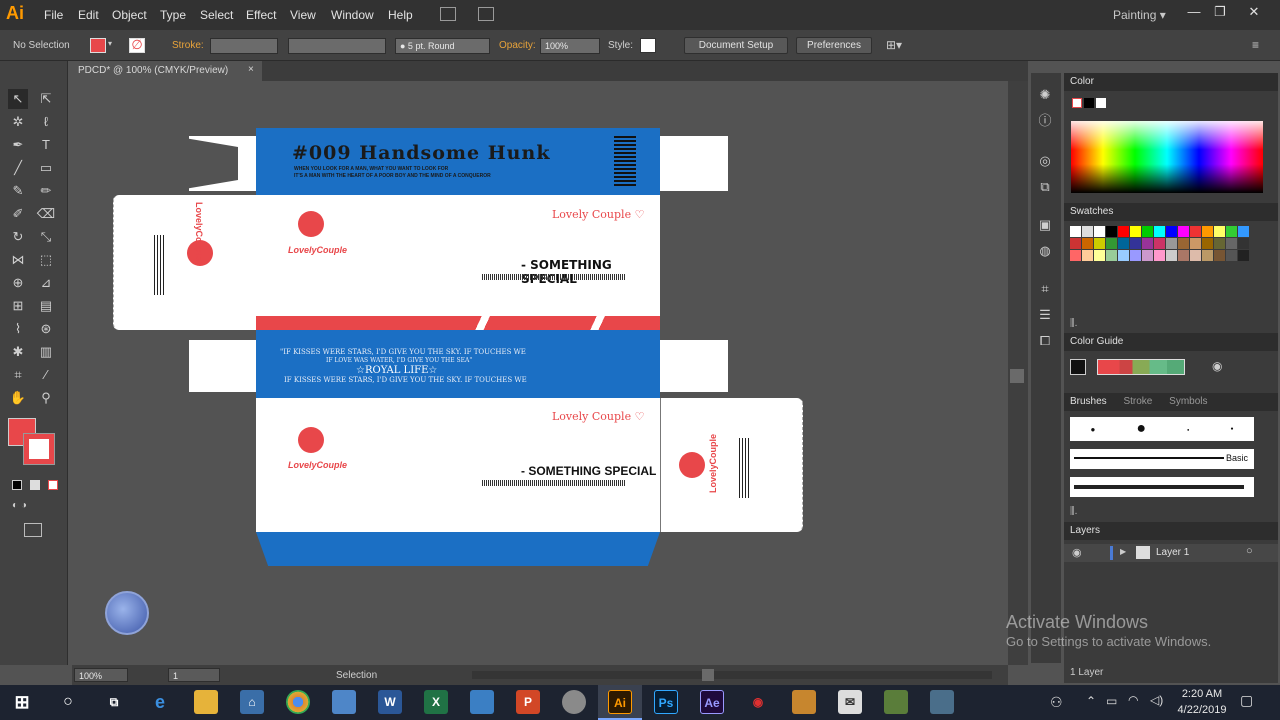 This screenshot has width=1280, height=720. Describe the element at coordinates (46, 237) in the screenshot. I see `scale-tool-icon: ⤡` at that location.